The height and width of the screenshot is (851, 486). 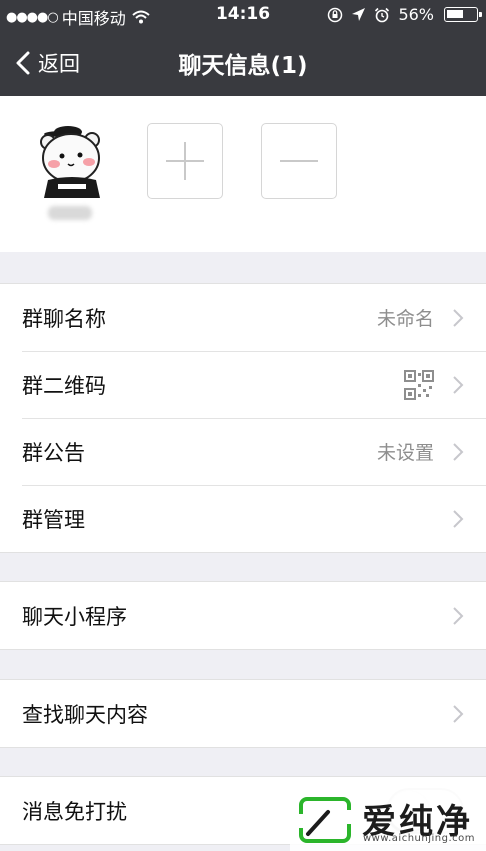 I want to click on avatar, so click(x=74, y=158).